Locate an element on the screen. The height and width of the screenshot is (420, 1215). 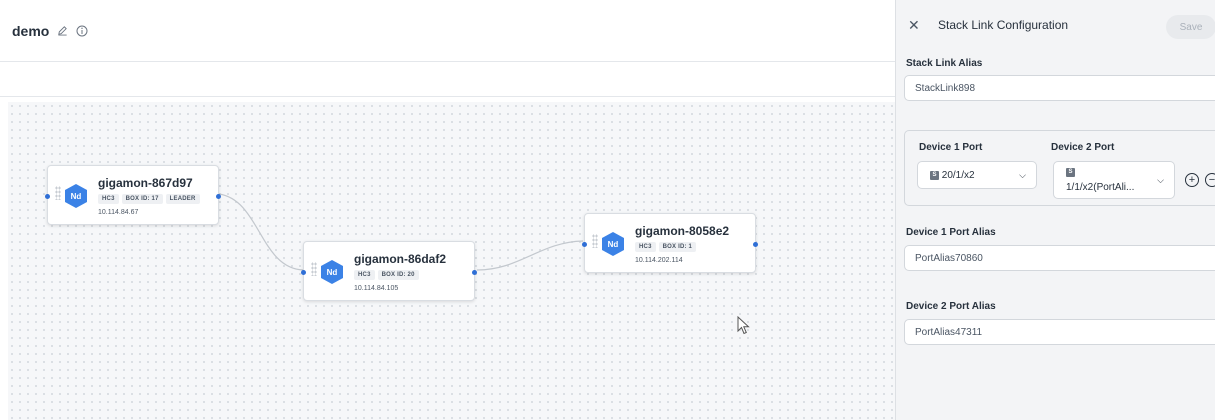
device1-port-alias-input: PortAlias70860 is located at coordinates (1059, 258).